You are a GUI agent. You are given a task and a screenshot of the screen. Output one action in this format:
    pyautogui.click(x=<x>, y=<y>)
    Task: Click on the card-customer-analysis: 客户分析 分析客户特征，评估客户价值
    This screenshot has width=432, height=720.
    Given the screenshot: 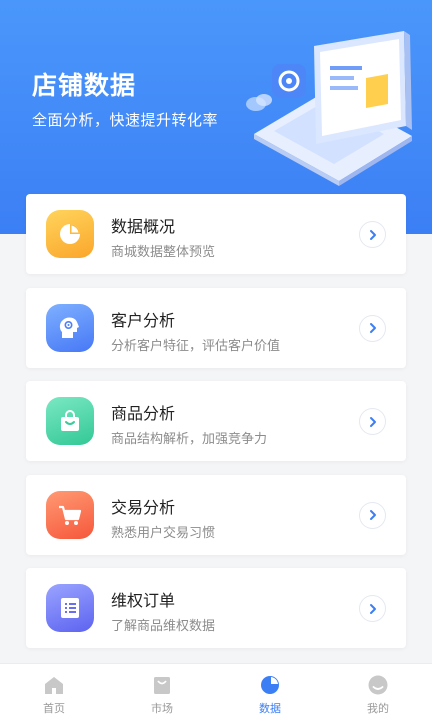 What is the action you would take?
    pyautogui.click(x=216, y=327)
    